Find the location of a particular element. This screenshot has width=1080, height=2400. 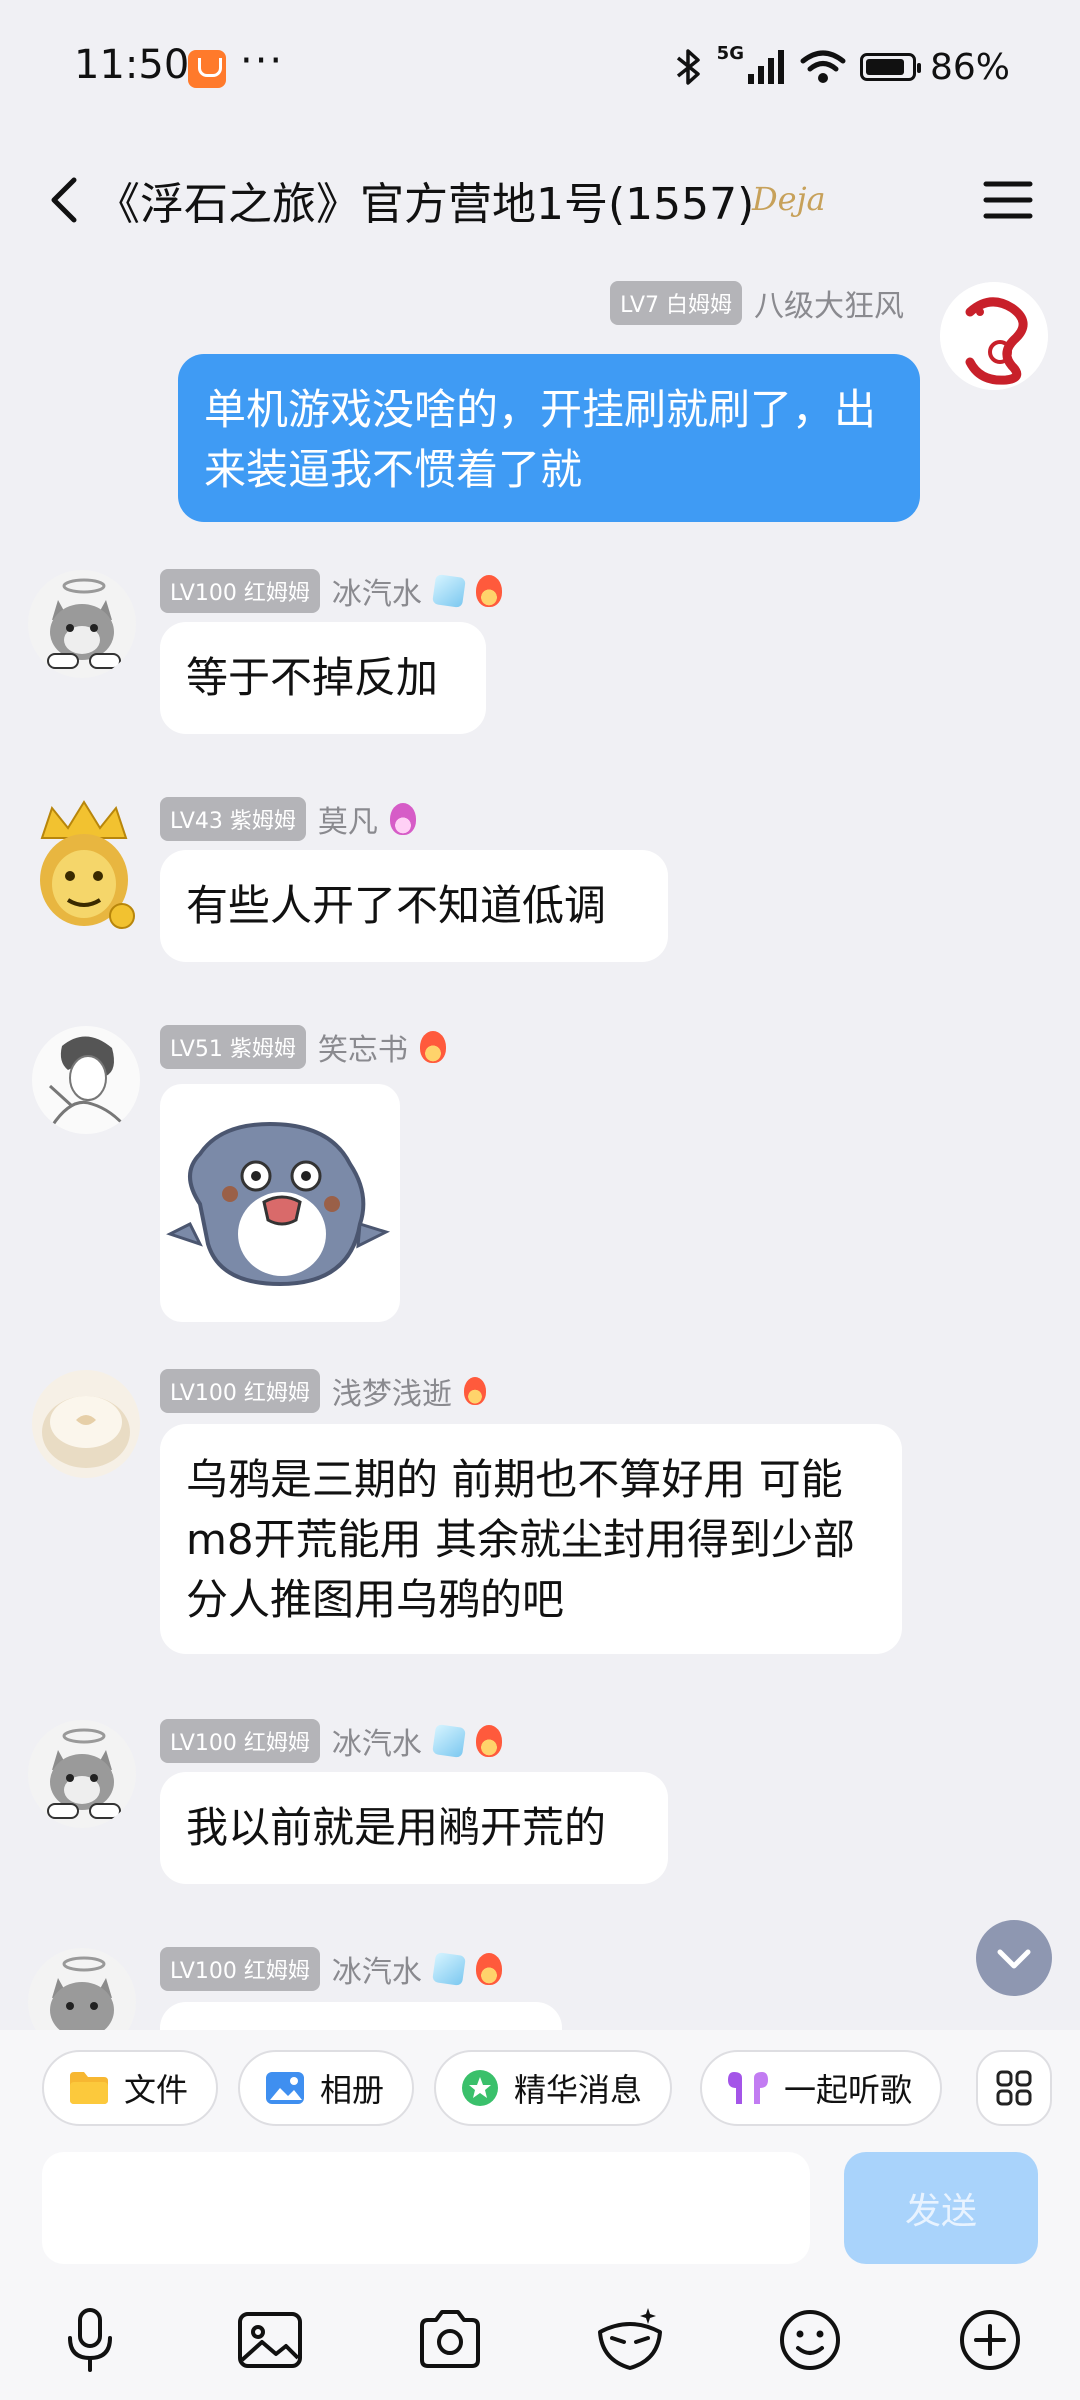

message-meta: LV7 白姆姆 八级大狂风 is located at coordinates (757, 303).